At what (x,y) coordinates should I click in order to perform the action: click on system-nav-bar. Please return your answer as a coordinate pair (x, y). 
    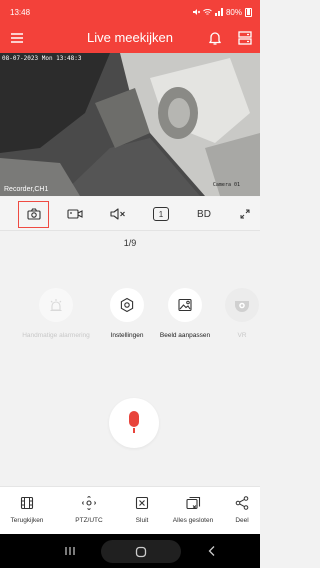
    Looking at the image, I should click on (130, 551).